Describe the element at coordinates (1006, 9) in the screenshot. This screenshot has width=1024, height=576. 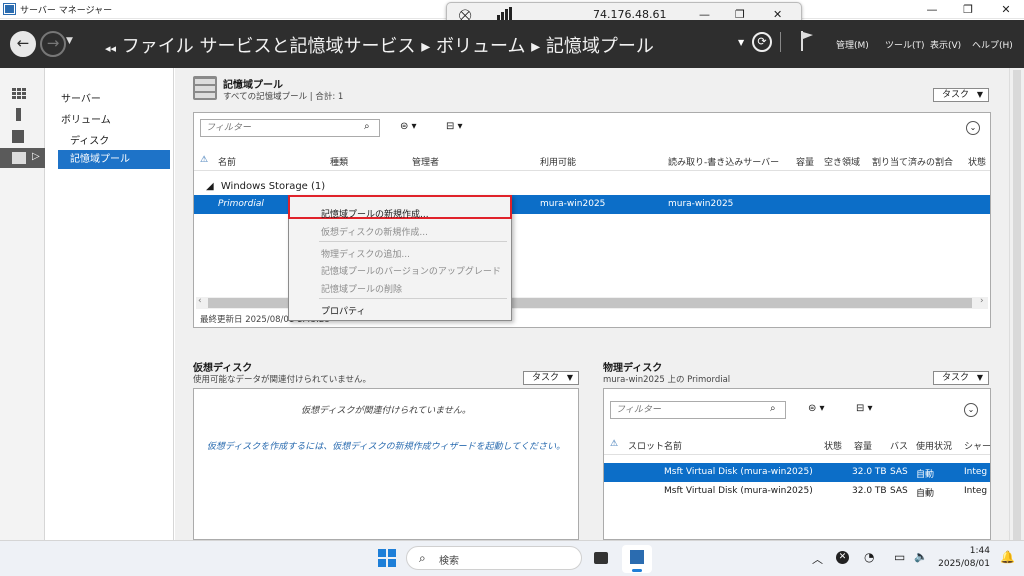
I see `close-button: ✕` at that location.